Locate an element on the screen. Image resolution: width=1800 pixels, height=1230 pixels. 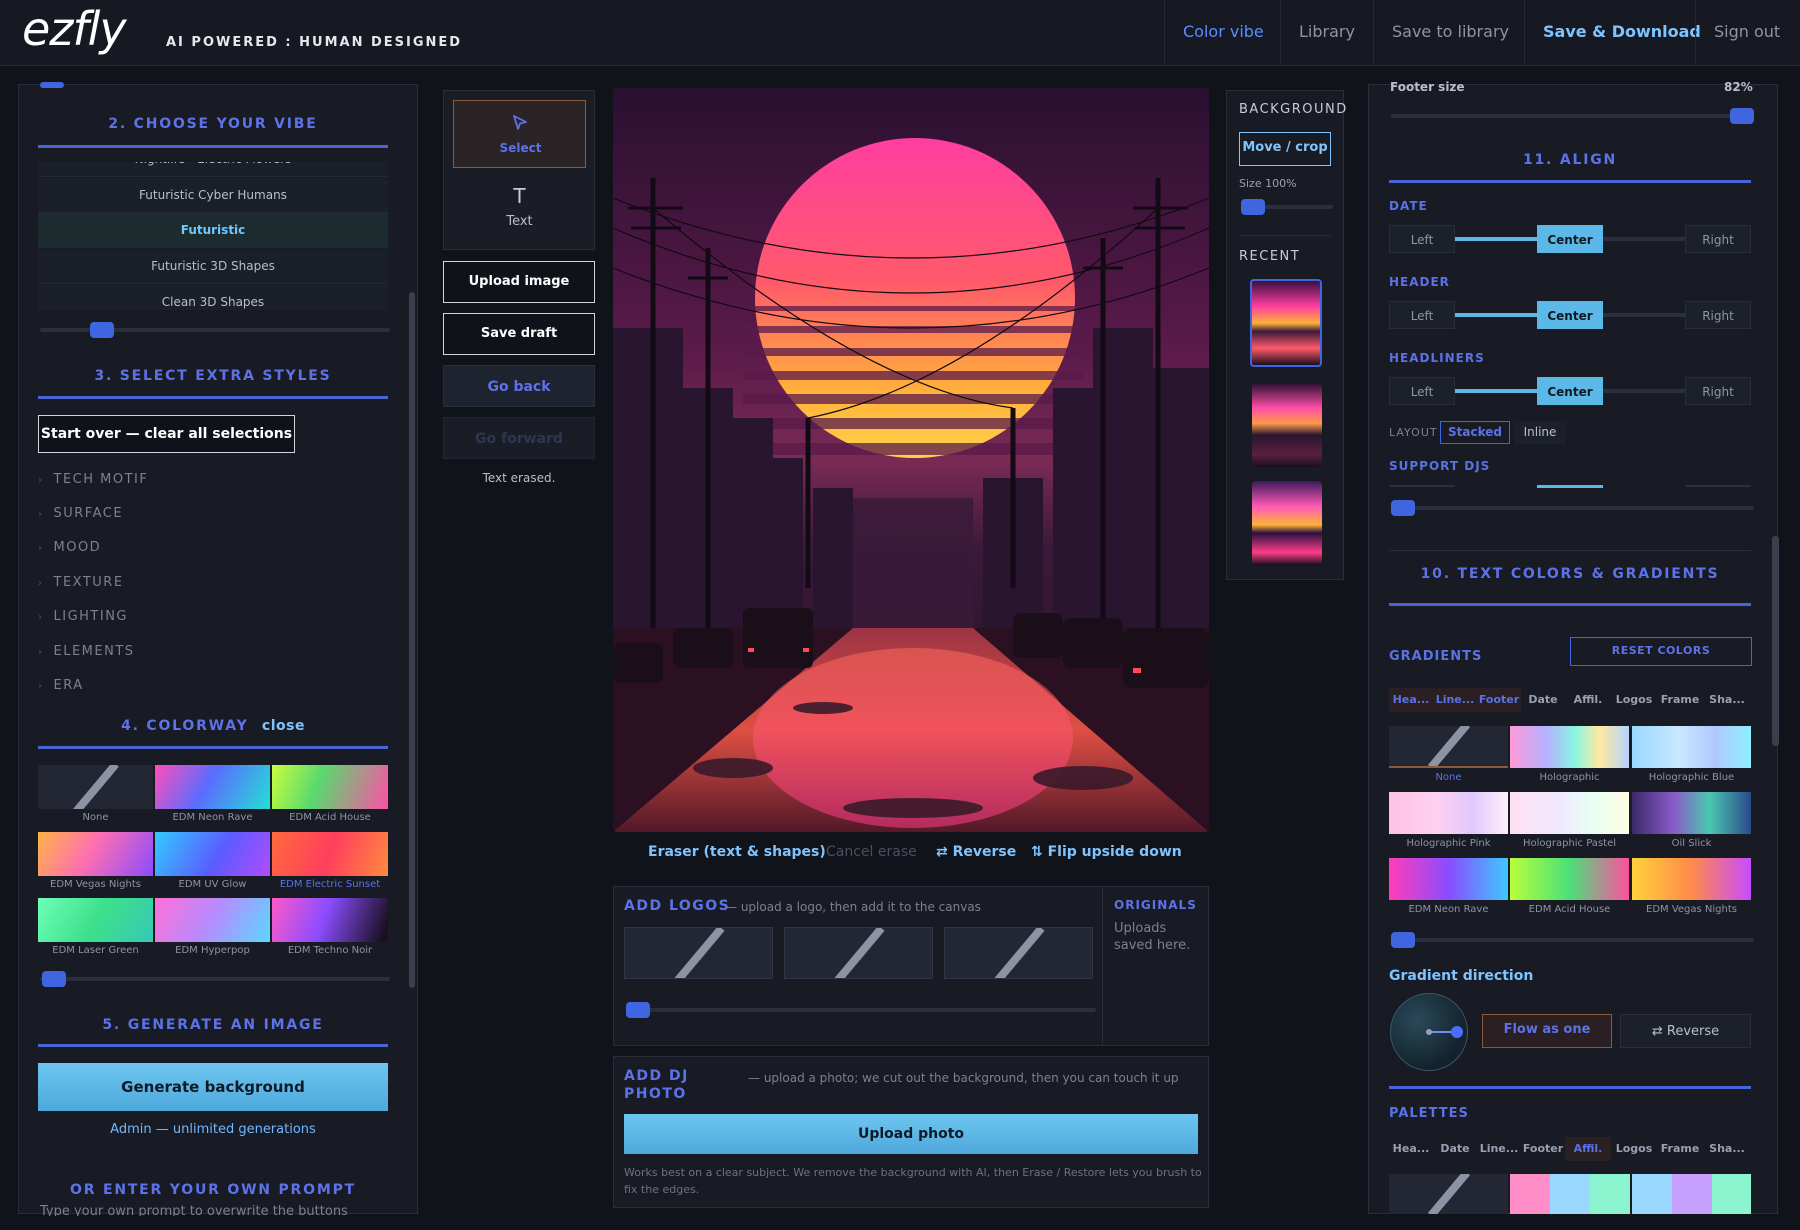
go-forward-button: Go forward is located at coordinates (519, 438).